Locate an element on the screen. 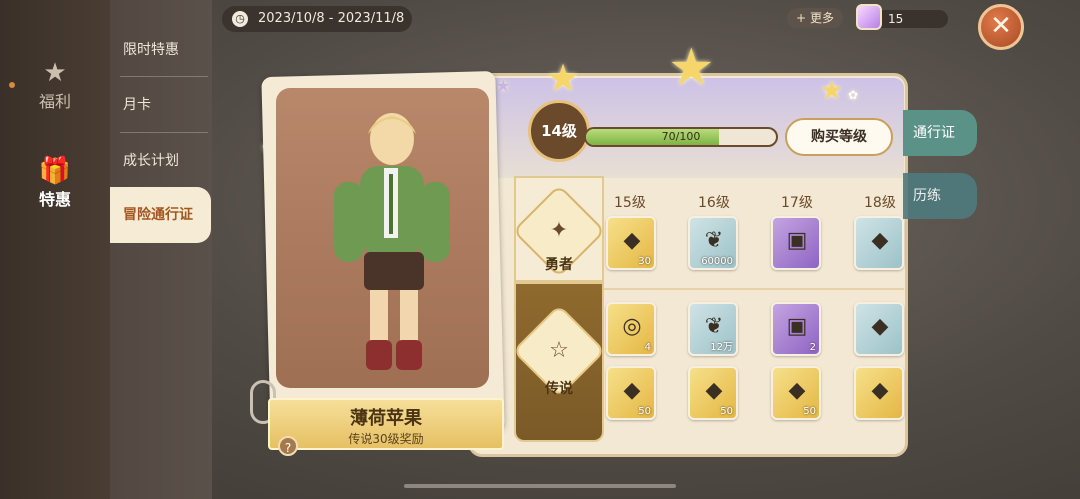 This screenshot has height=499, width=1080. reward-tile: ◆ 30 is located at coordinates (631, 243).